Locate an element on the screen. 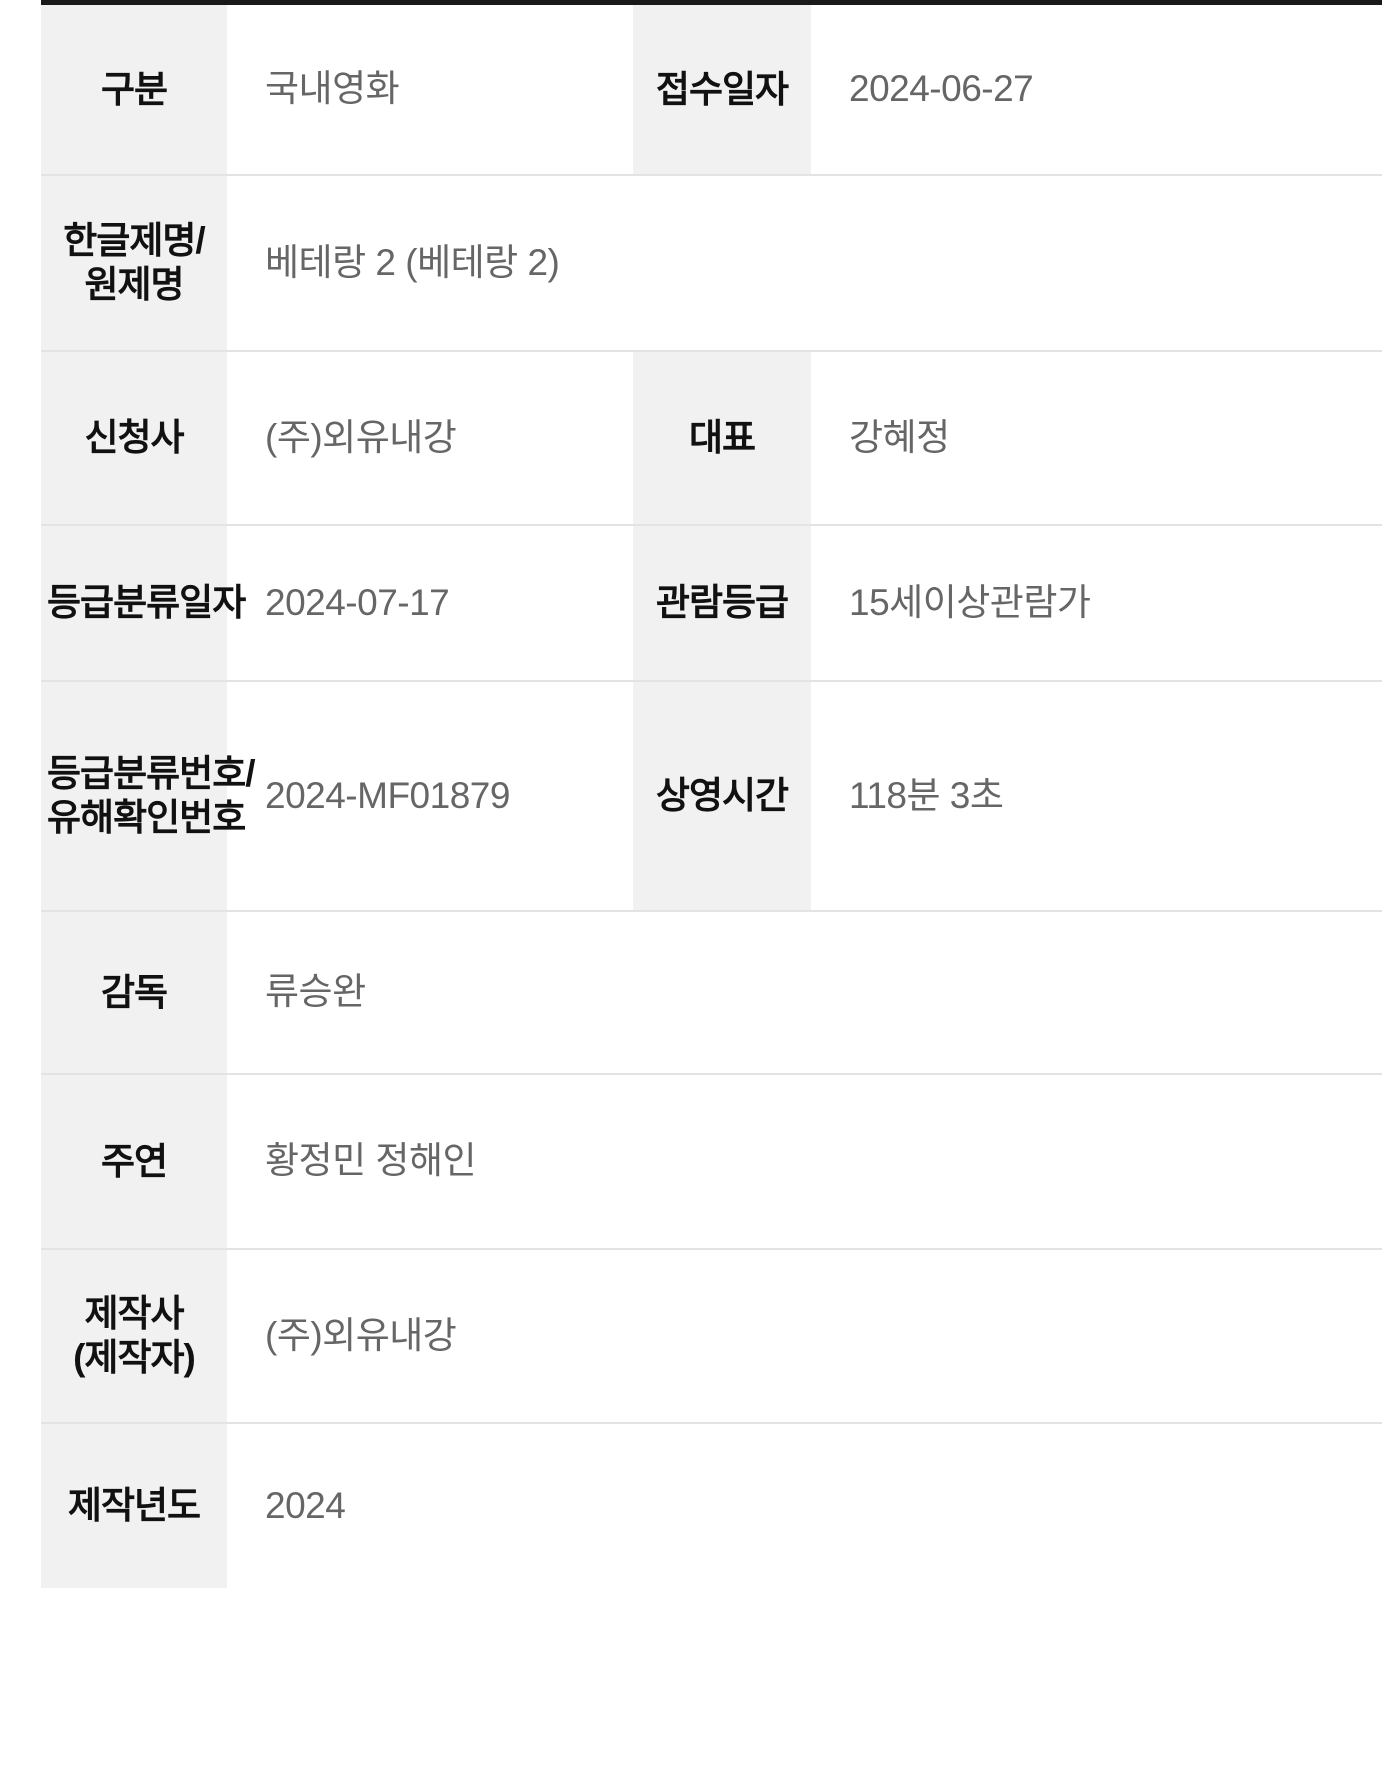 The height and width of the screenshot is (1781, 1382). row-label-production-year: 제작년도 is located at coordinates (134, 1505).